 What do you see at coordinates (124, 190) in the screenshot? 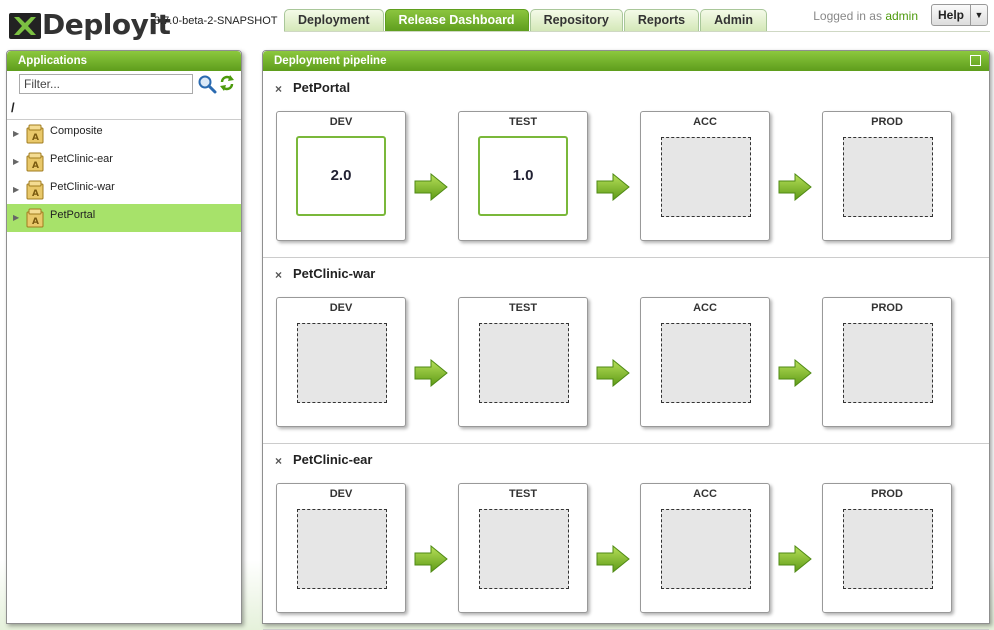
I see `tree-item-petclinic-war: ▶ A PetClinic-war` at bounding box center [124, 190].